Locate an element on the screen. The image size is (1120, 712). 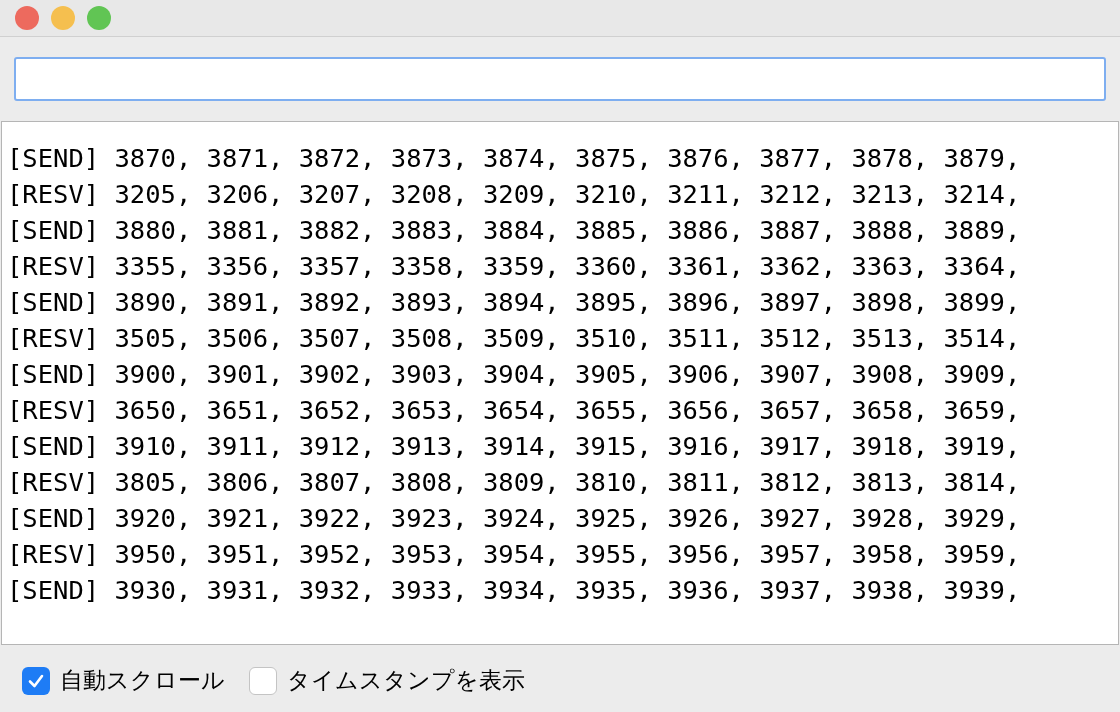
output-line: [RESV] 3205, 3206, 3207, 3208, 3209, 3210, 3211, 3212, 3213, 3214, is located at coordinates (514, 194).